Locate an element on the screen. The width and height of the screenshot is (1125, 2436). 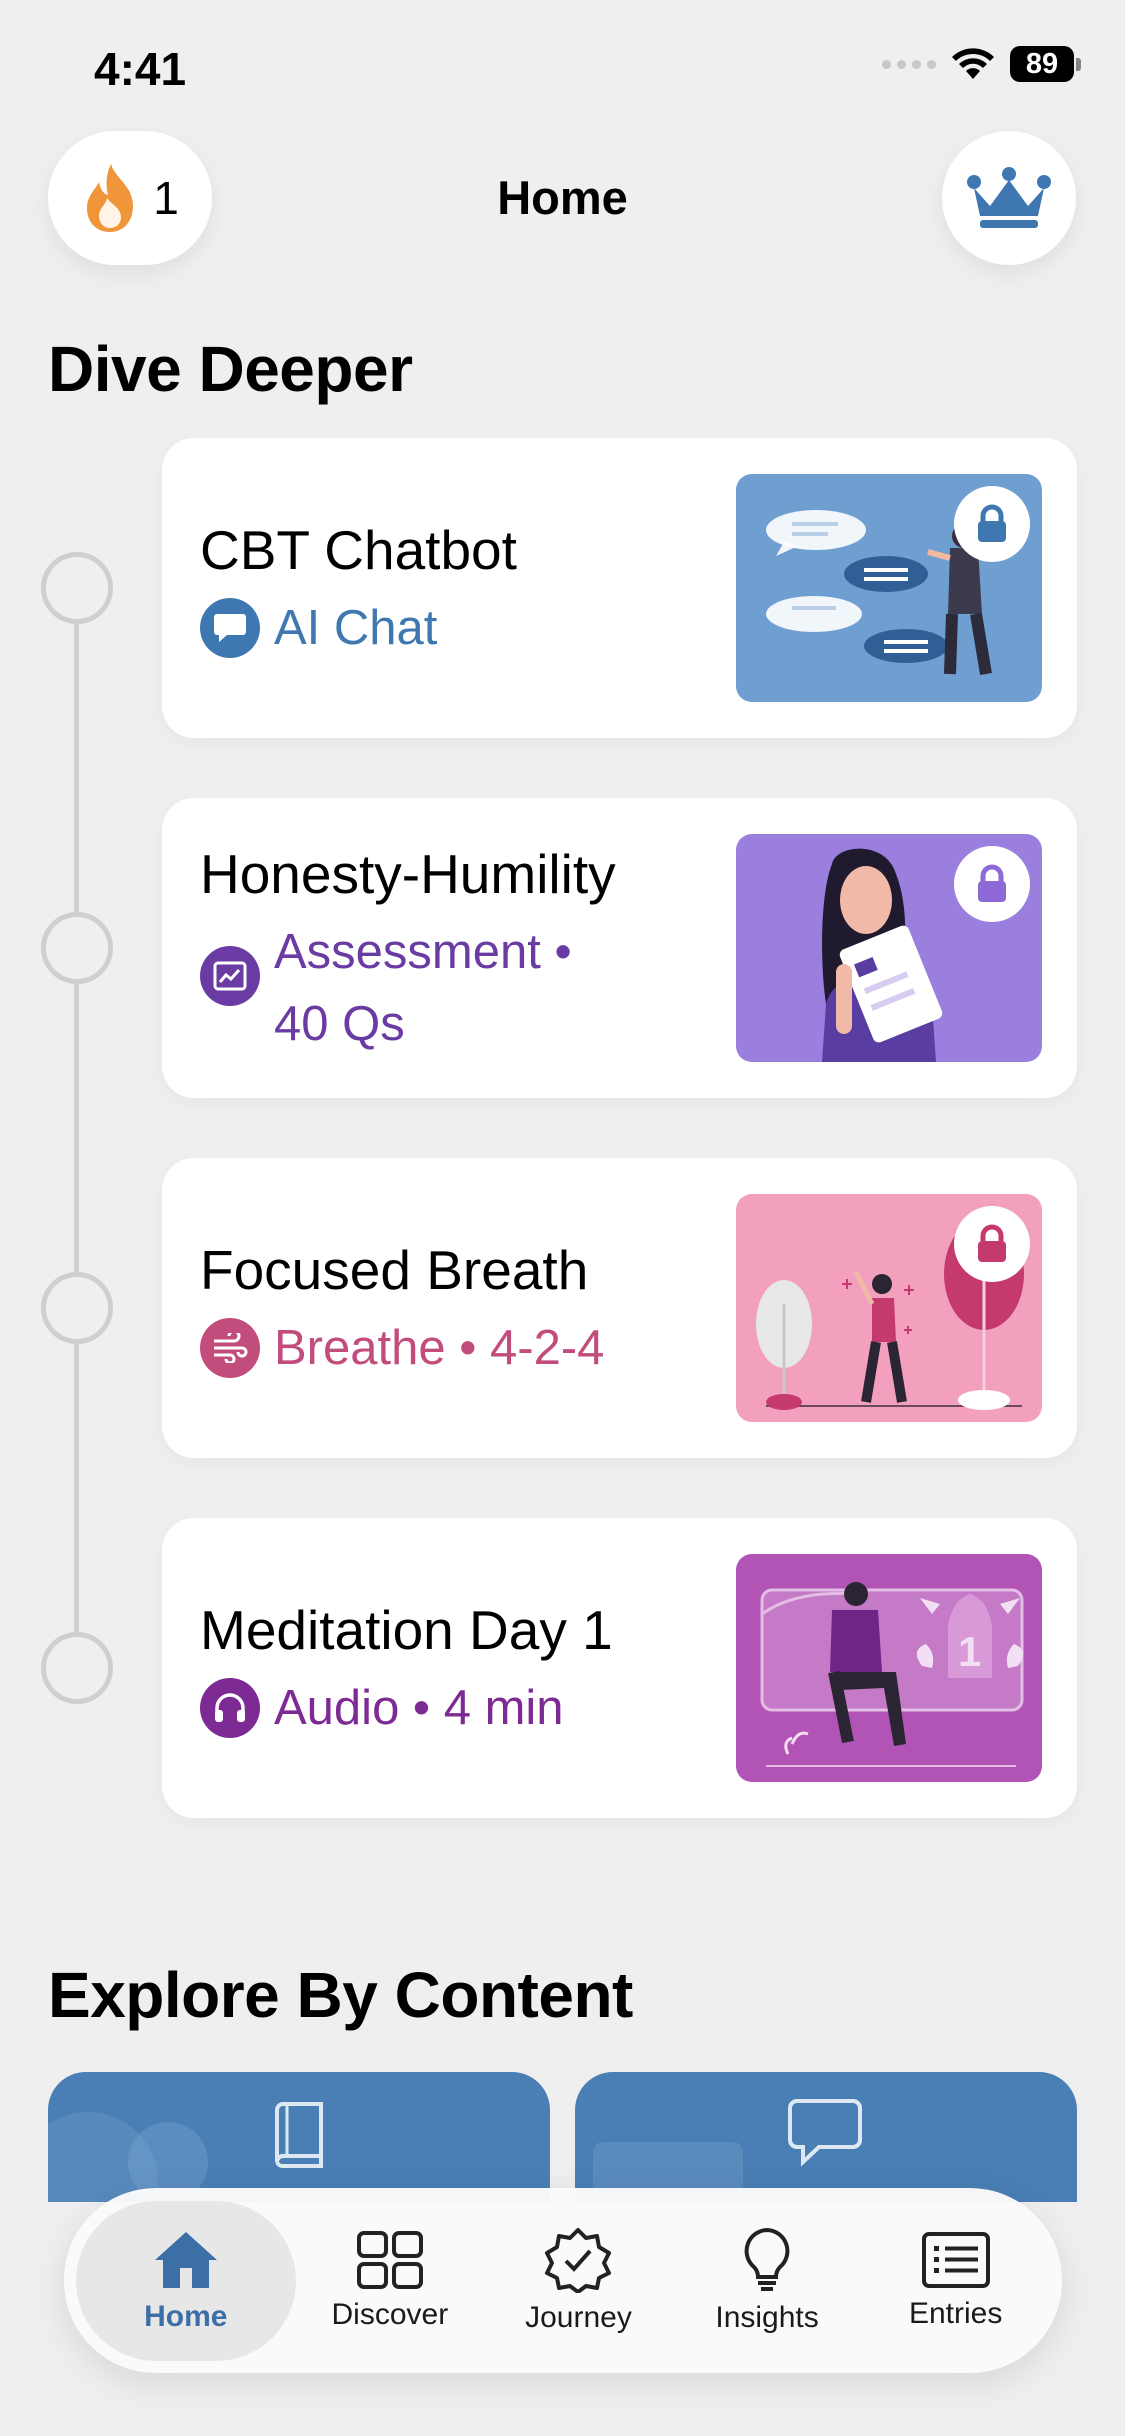
section-title-dive-deeper: Dive Deeper is located at coordinates (230, 369).